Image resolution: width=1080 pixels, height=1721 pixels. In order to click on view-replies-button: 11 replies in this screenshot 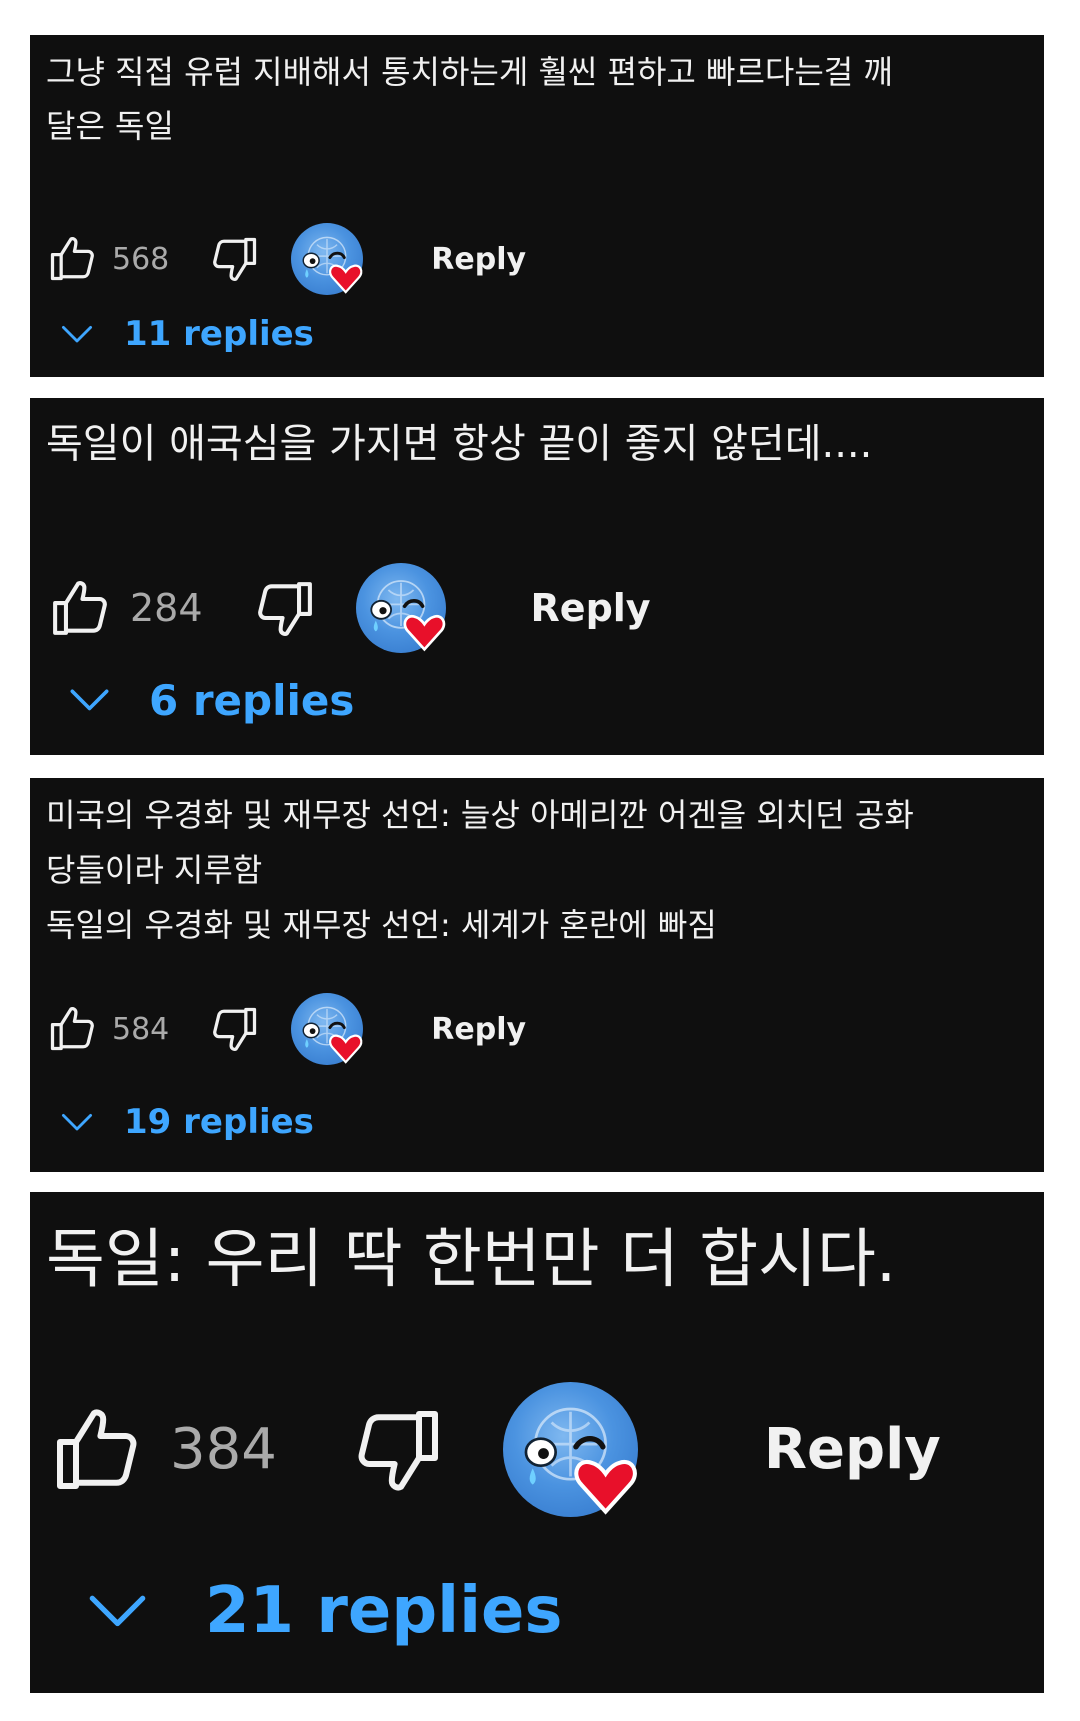, I will do `click(187, 334)`.